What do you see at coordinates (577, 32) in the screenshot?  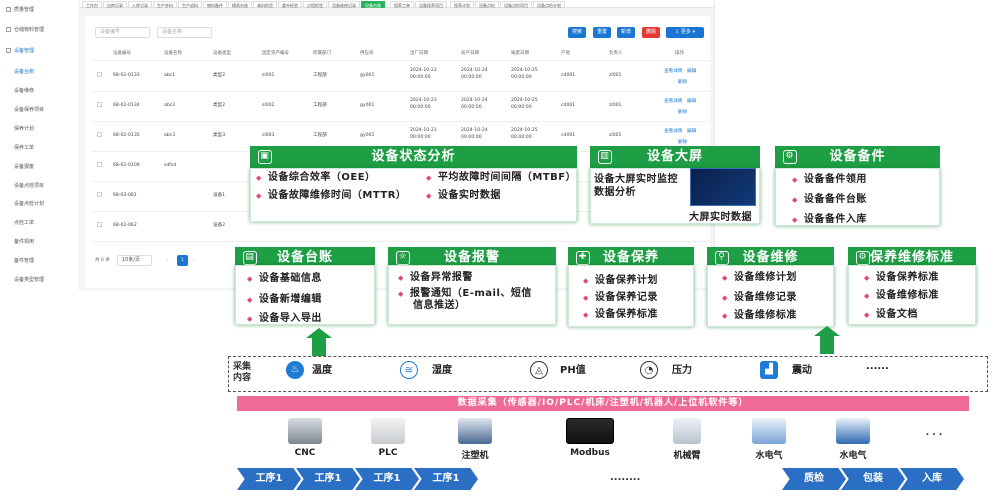 I see `search-button: 搜索` at bounding box center [577, 32].